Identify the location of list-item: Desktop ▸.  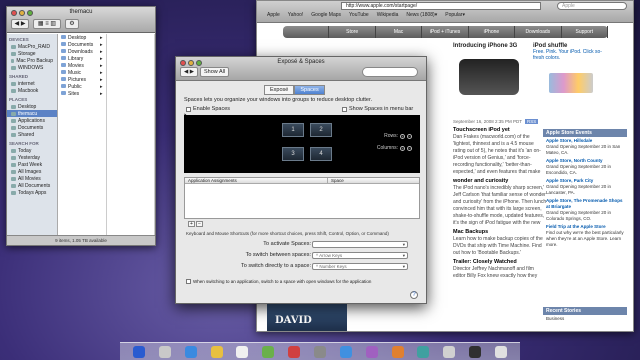
(82, 37).